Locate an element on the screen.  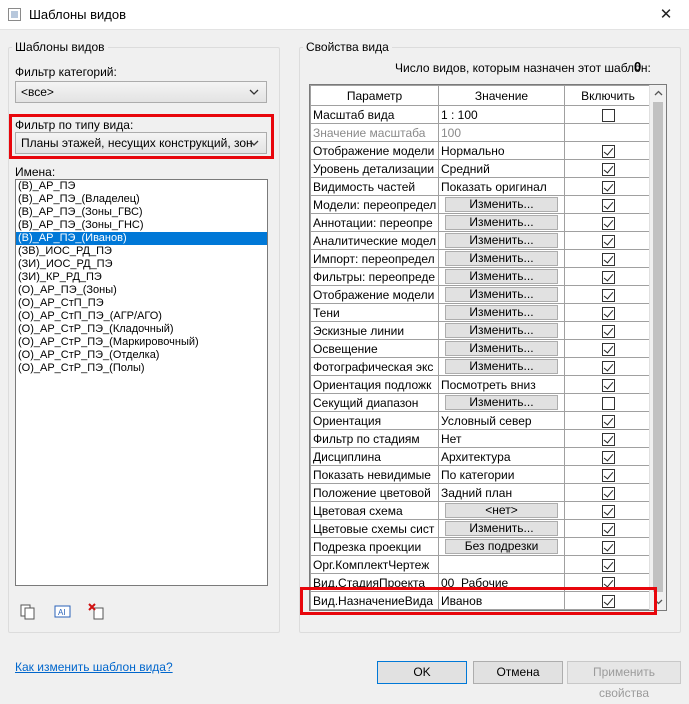
property-value: Архитектура is located at coordinates (501, 456).